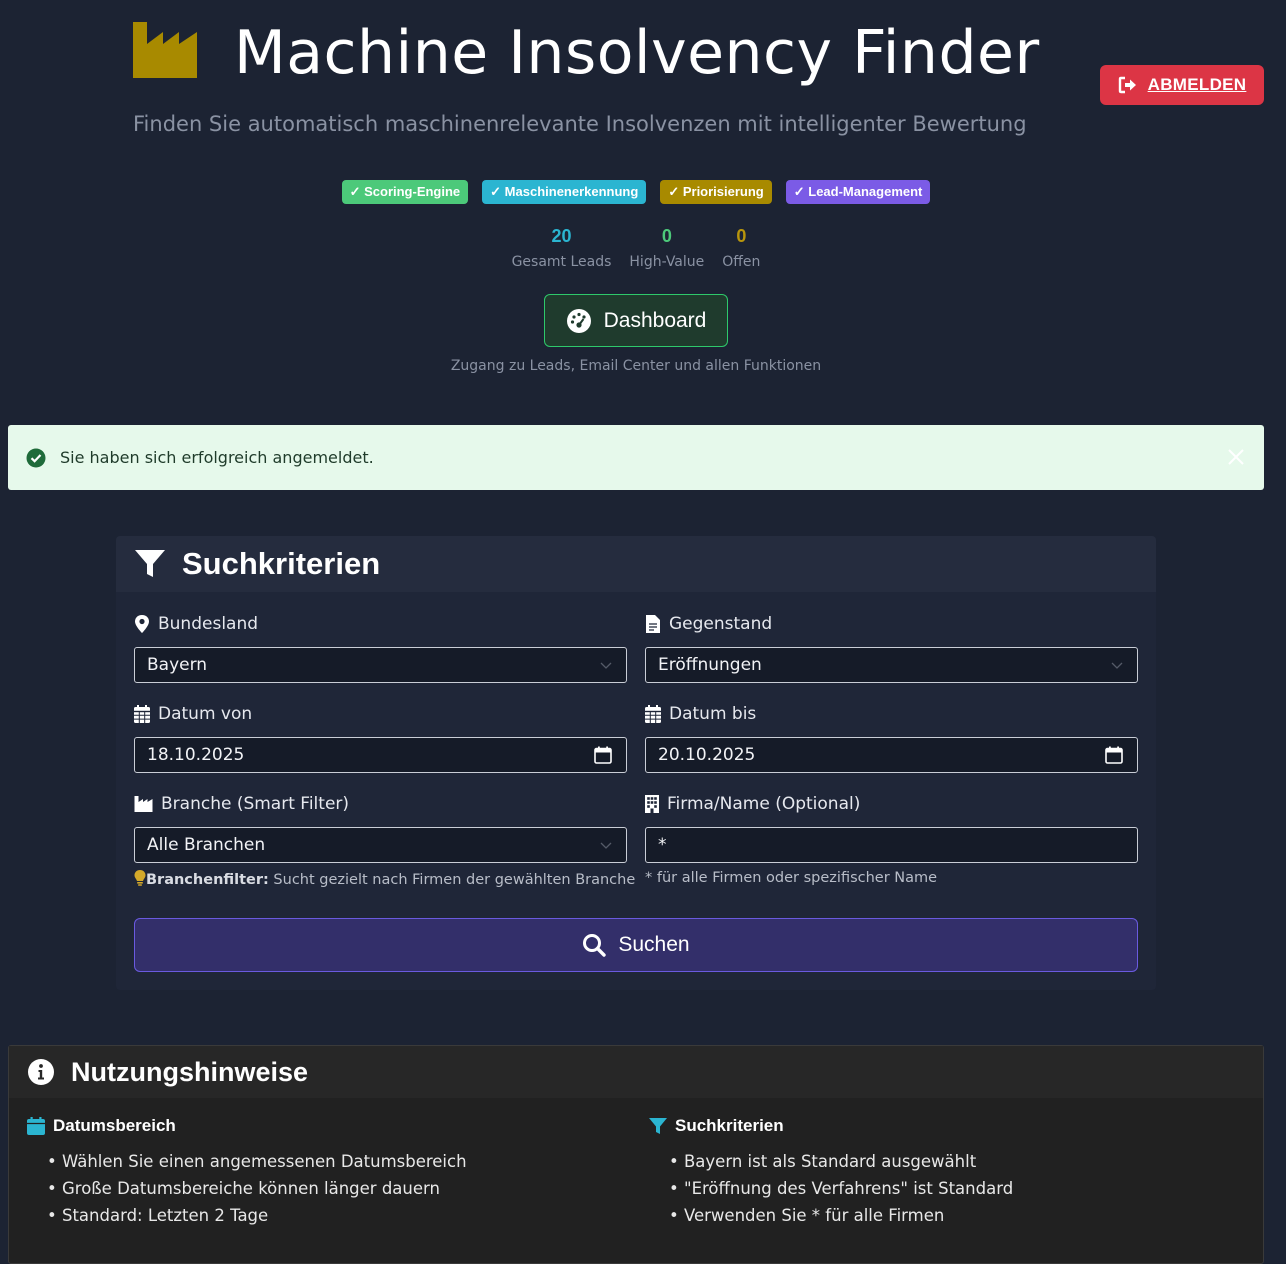 Image resolution: width=1286 pixels, height=1264 pixels. What do you see at coordinates (1127, 85) in the screenshot?
I see `sign-out-icon` at bounding box center [1127, 85].